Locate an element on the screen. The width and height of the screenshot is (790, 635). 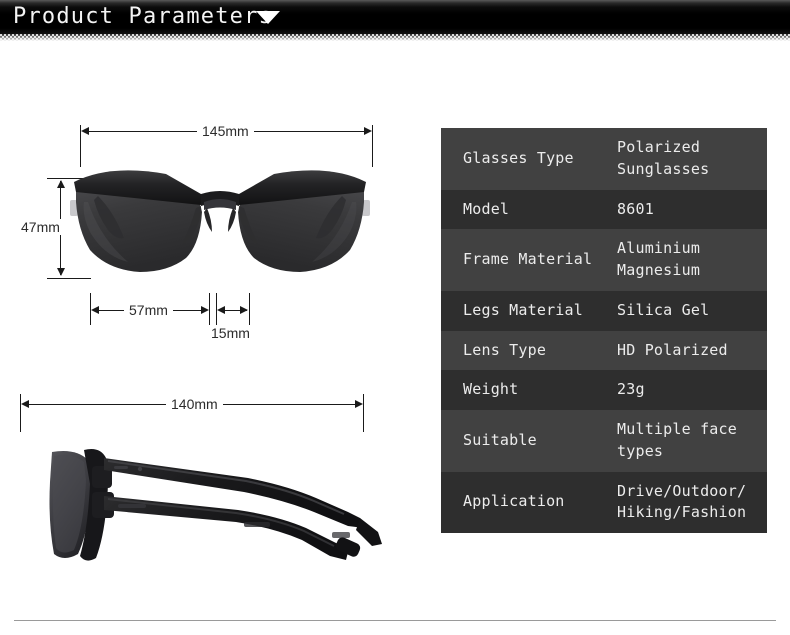
spec-value: 23g is located at coordinates (683, 390).